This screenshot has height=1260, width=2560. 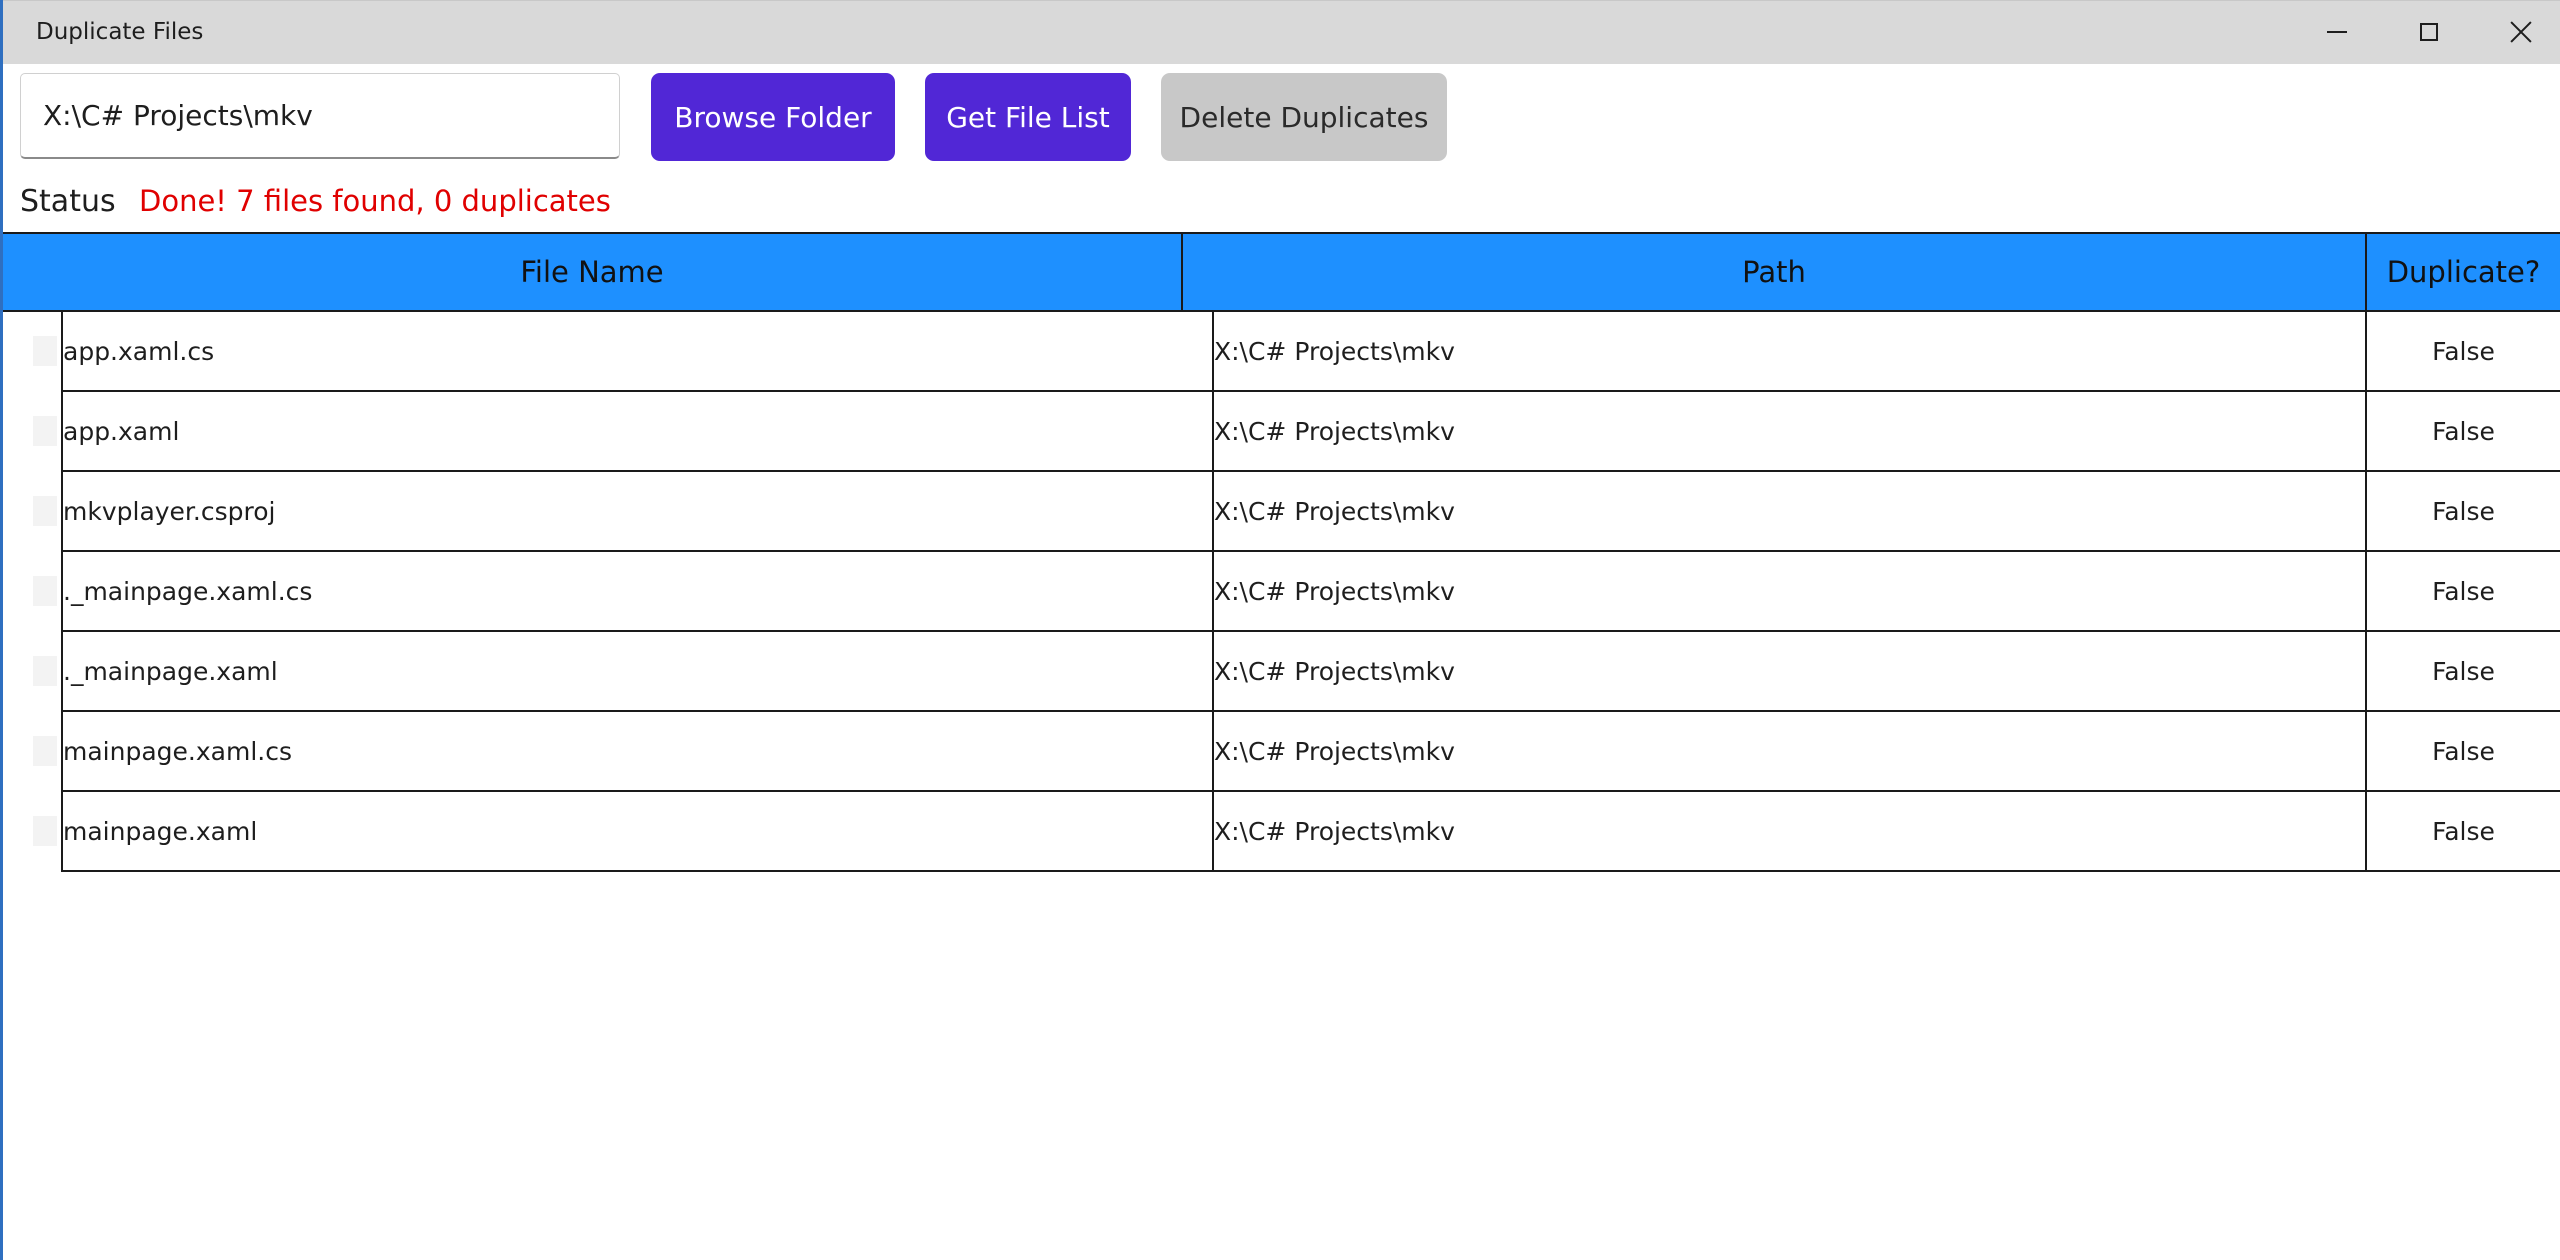 I want to click on window-title: Duplicate Files, so click(x=120, y=32).